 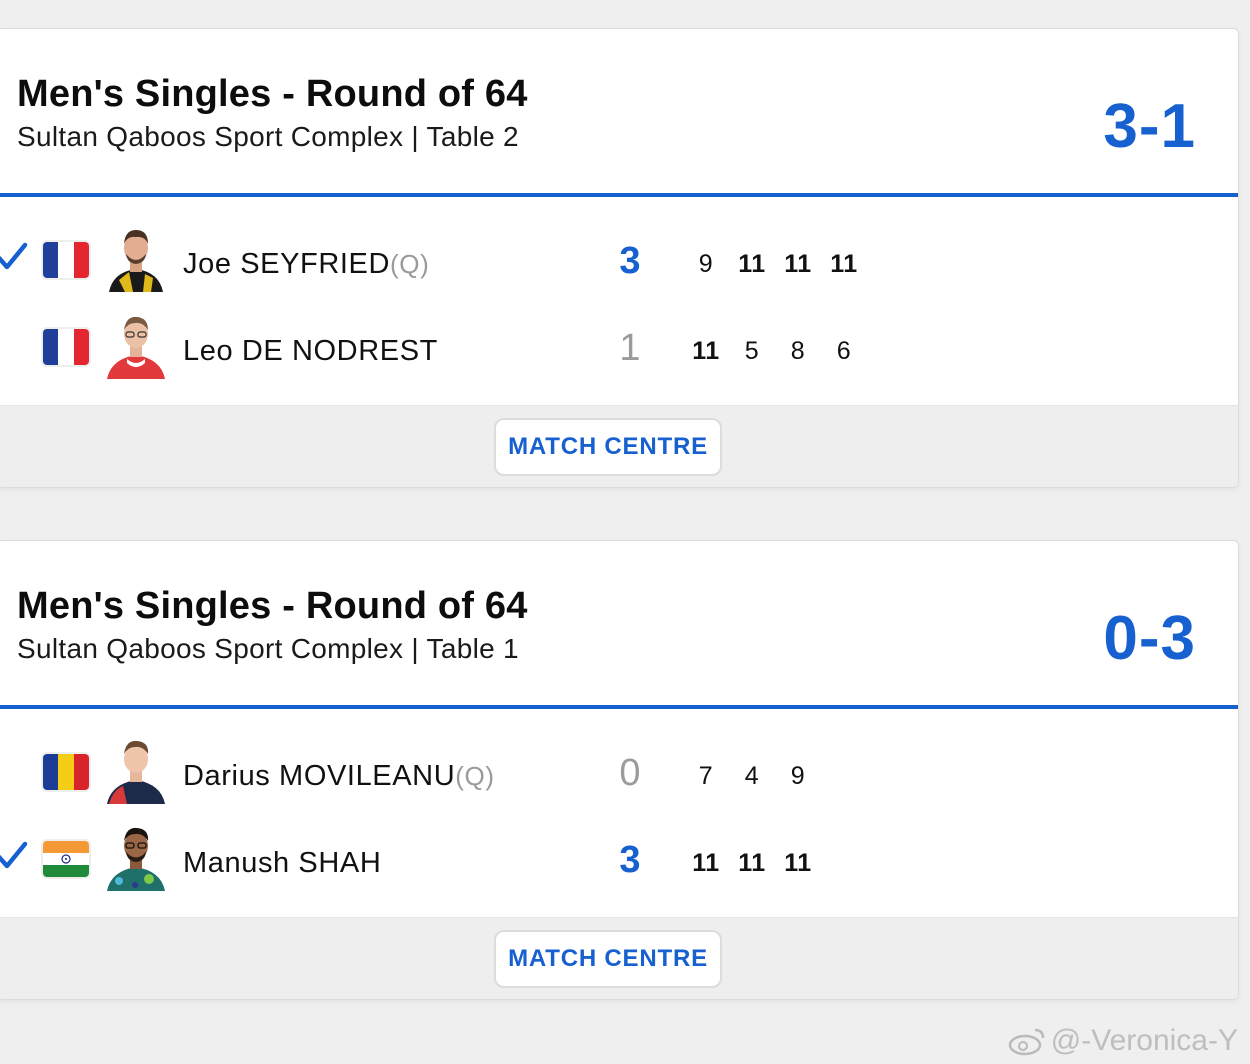 What do you see at coordinates (1149, 126) in the screenshot?
I see `overall-score: 3-1` at bounding box center [1149, 126].